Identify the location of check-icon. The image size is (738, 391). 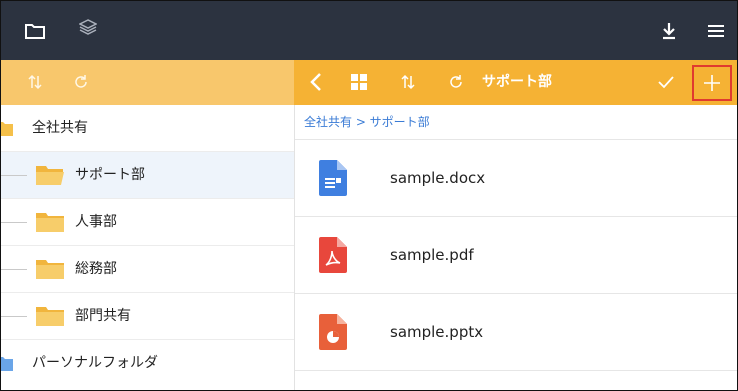
(666, 82).